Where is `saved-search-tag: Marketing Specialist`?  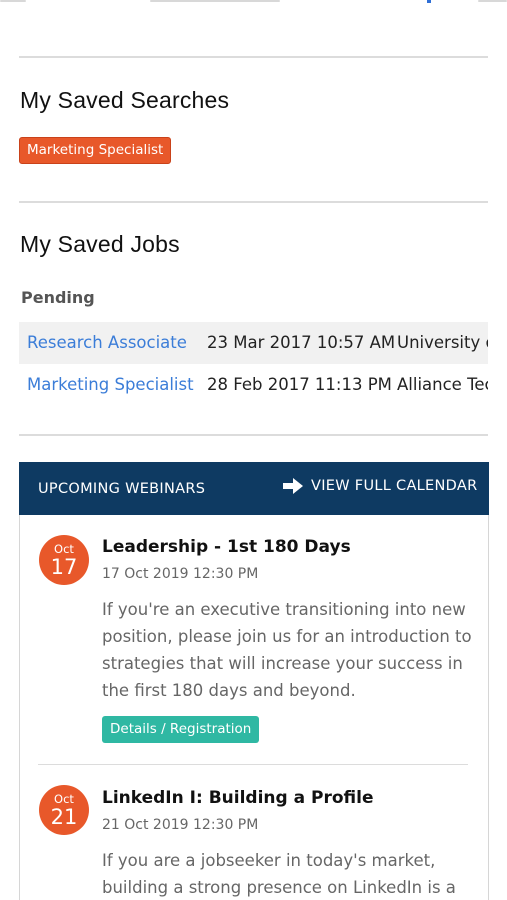
saved-search-tag: Marketing Specialist is located at coordinates (95, 150).